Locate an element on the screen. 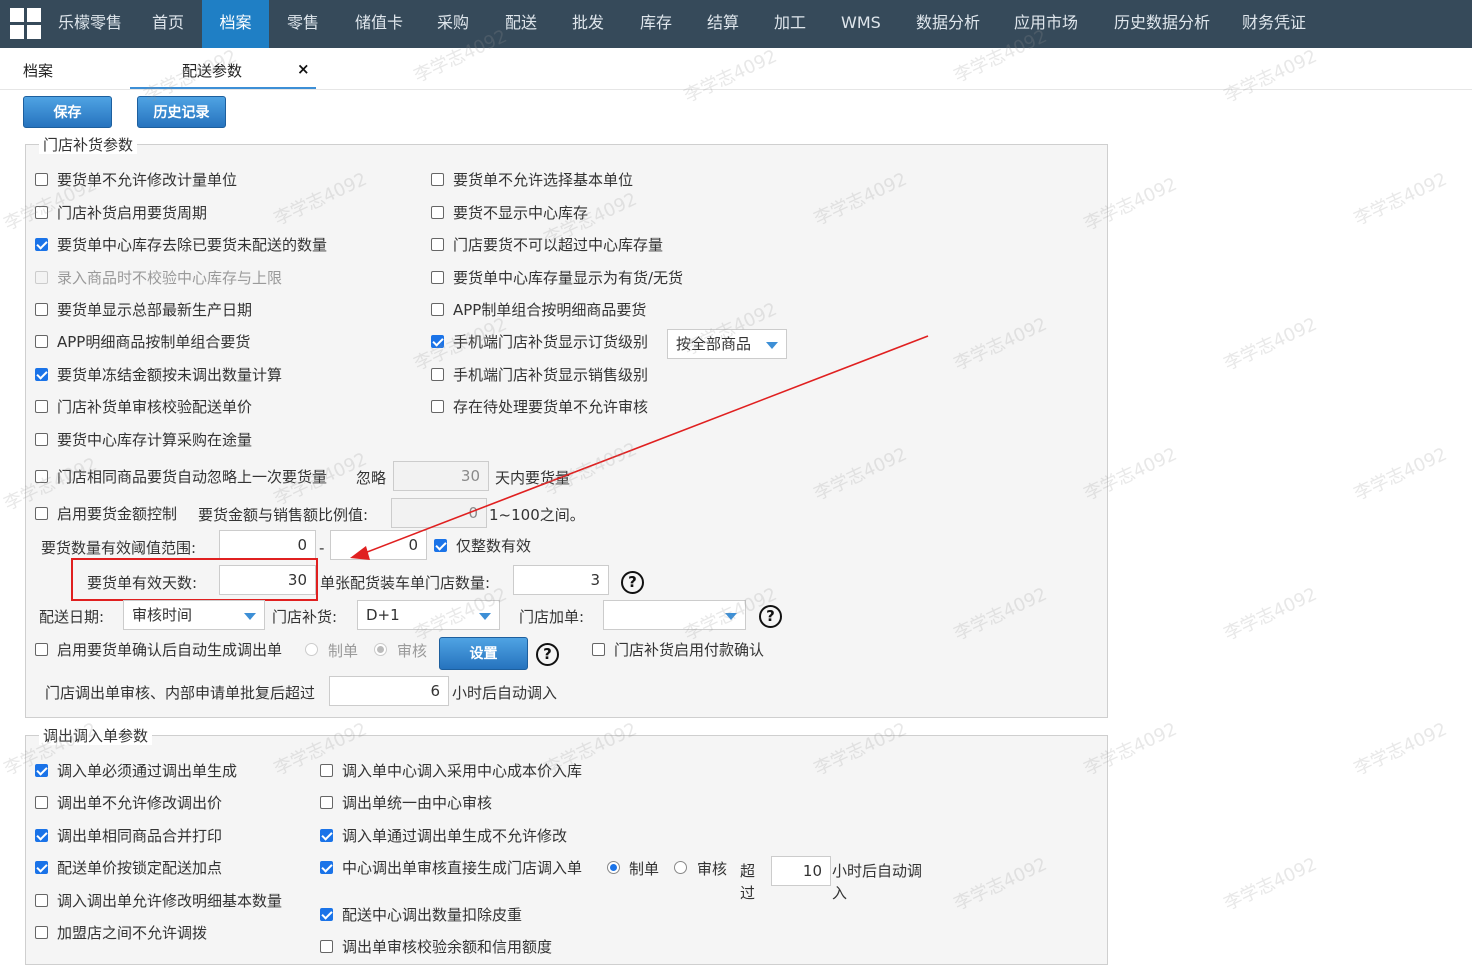  annotation-arrow is located at coordinates (639, 447).